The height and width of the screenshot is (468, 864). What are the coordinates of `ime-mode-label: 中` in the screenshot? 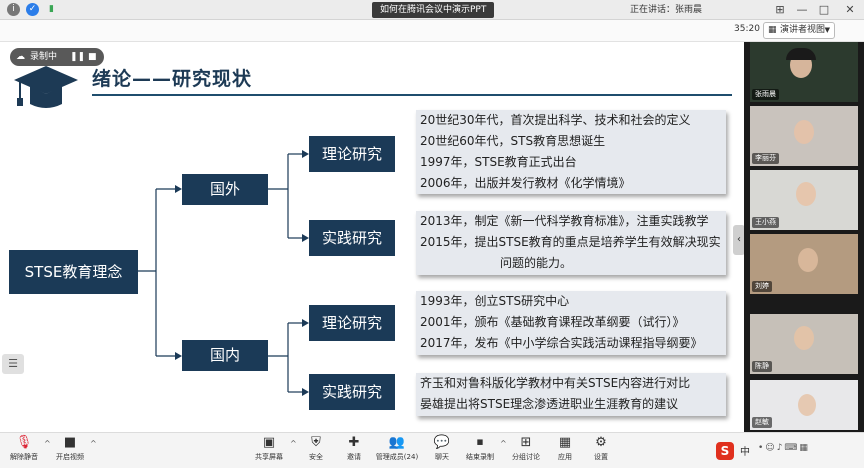 It's located at (745, 450).